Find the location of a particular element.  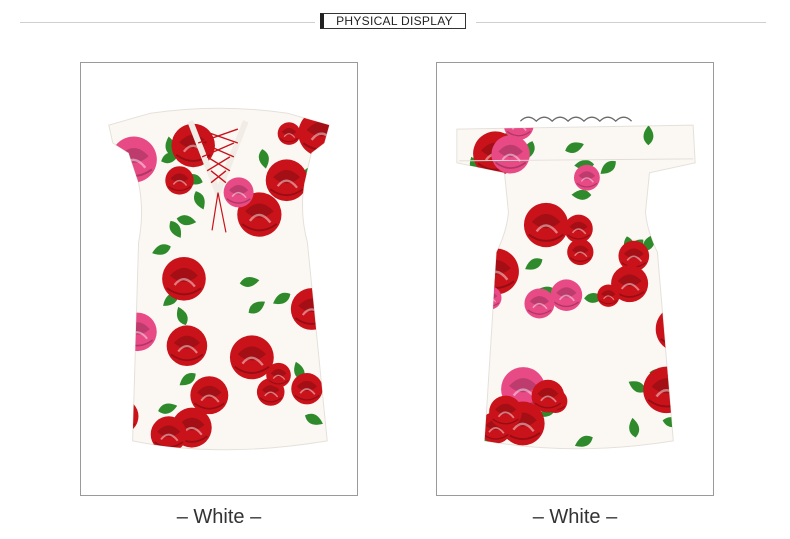

color-caption-left: – White – is located at coordinates (219, 517).